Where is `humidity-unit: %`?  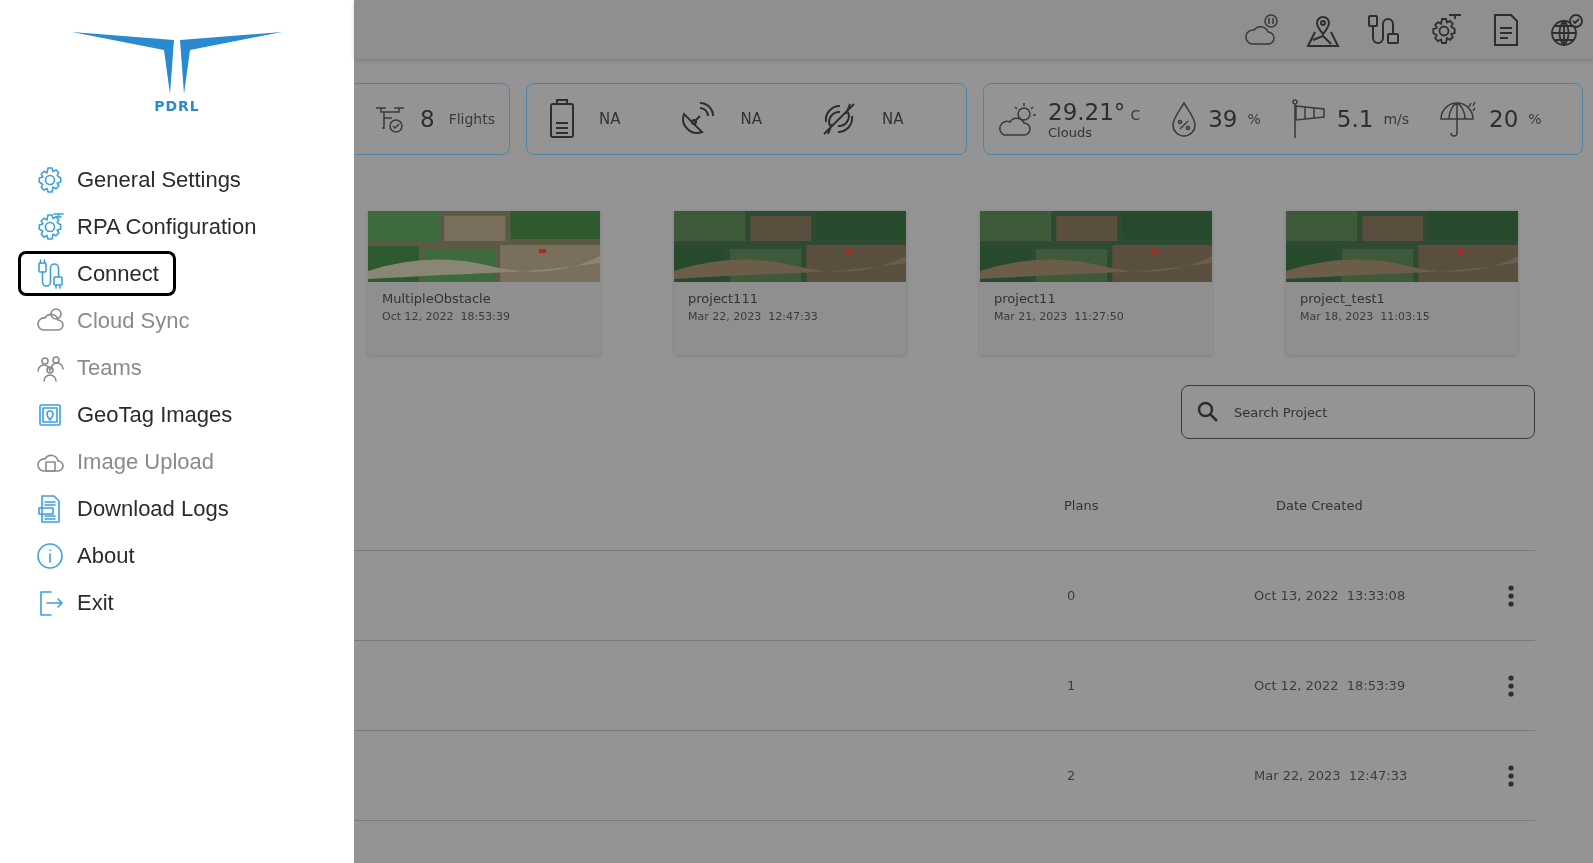 humidity-unit: % is located at coordinates (1254, 119).